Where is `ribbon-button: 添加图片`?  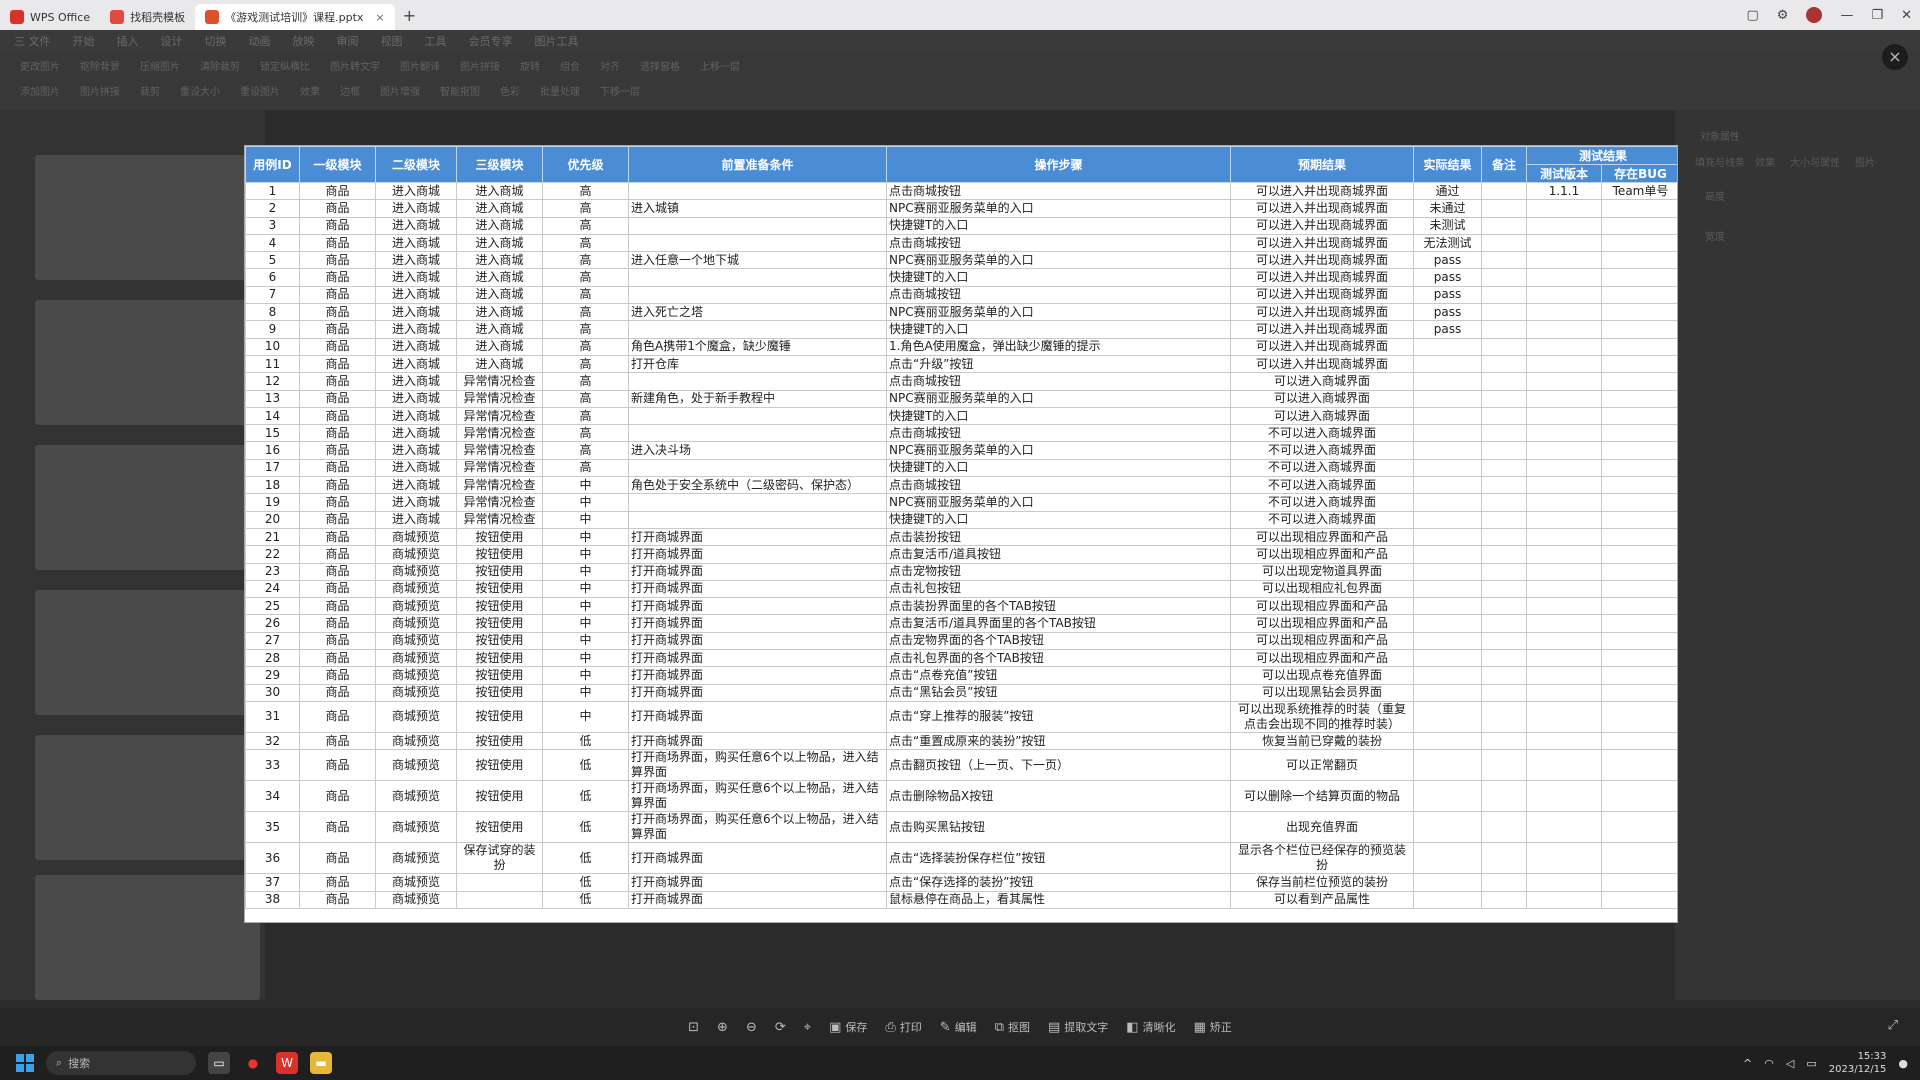
ribbon-button: 添加图片 is located at coordinates (40, 90).